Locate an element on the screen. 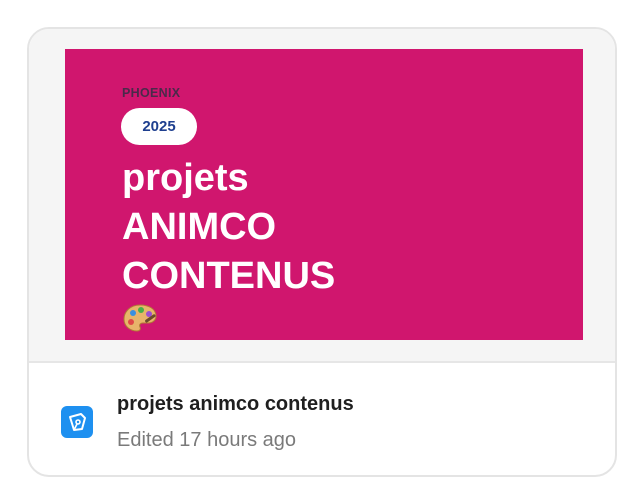  thumbnail-headline-line-2: ANIMCO is located at coordinates (199, 227).